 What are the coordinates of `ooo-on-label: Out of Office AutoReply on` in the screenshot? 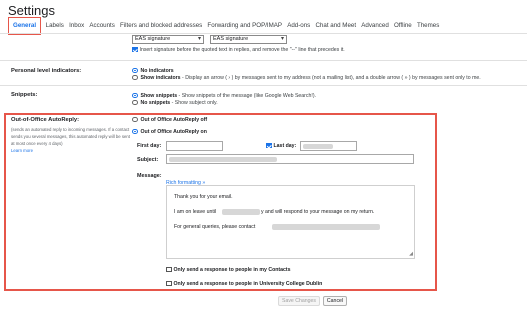 It's located at (173, 132).